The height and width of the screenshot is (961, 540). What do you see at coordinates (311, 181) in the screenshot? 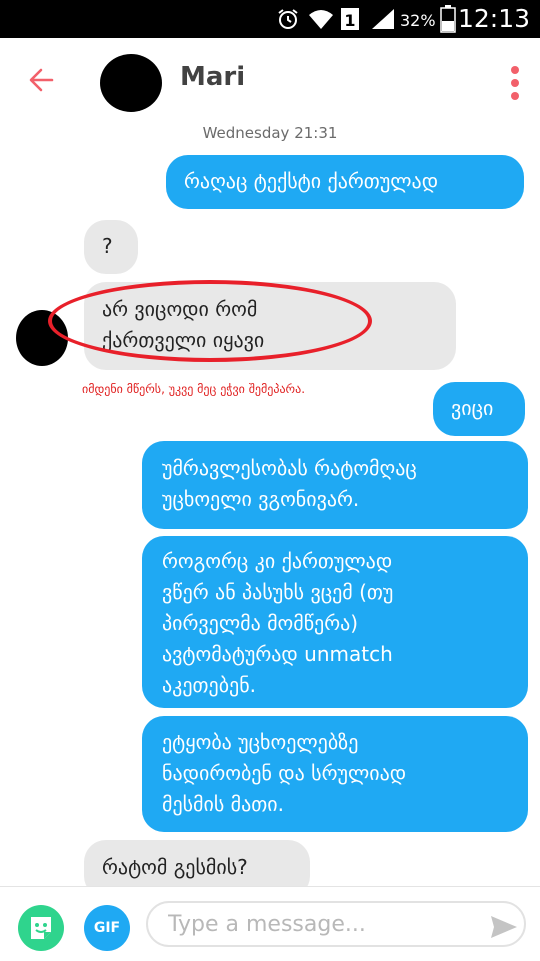
I see `message-text: რაღაც ტექსტი ქართულად` at bounding box center [311, 181].